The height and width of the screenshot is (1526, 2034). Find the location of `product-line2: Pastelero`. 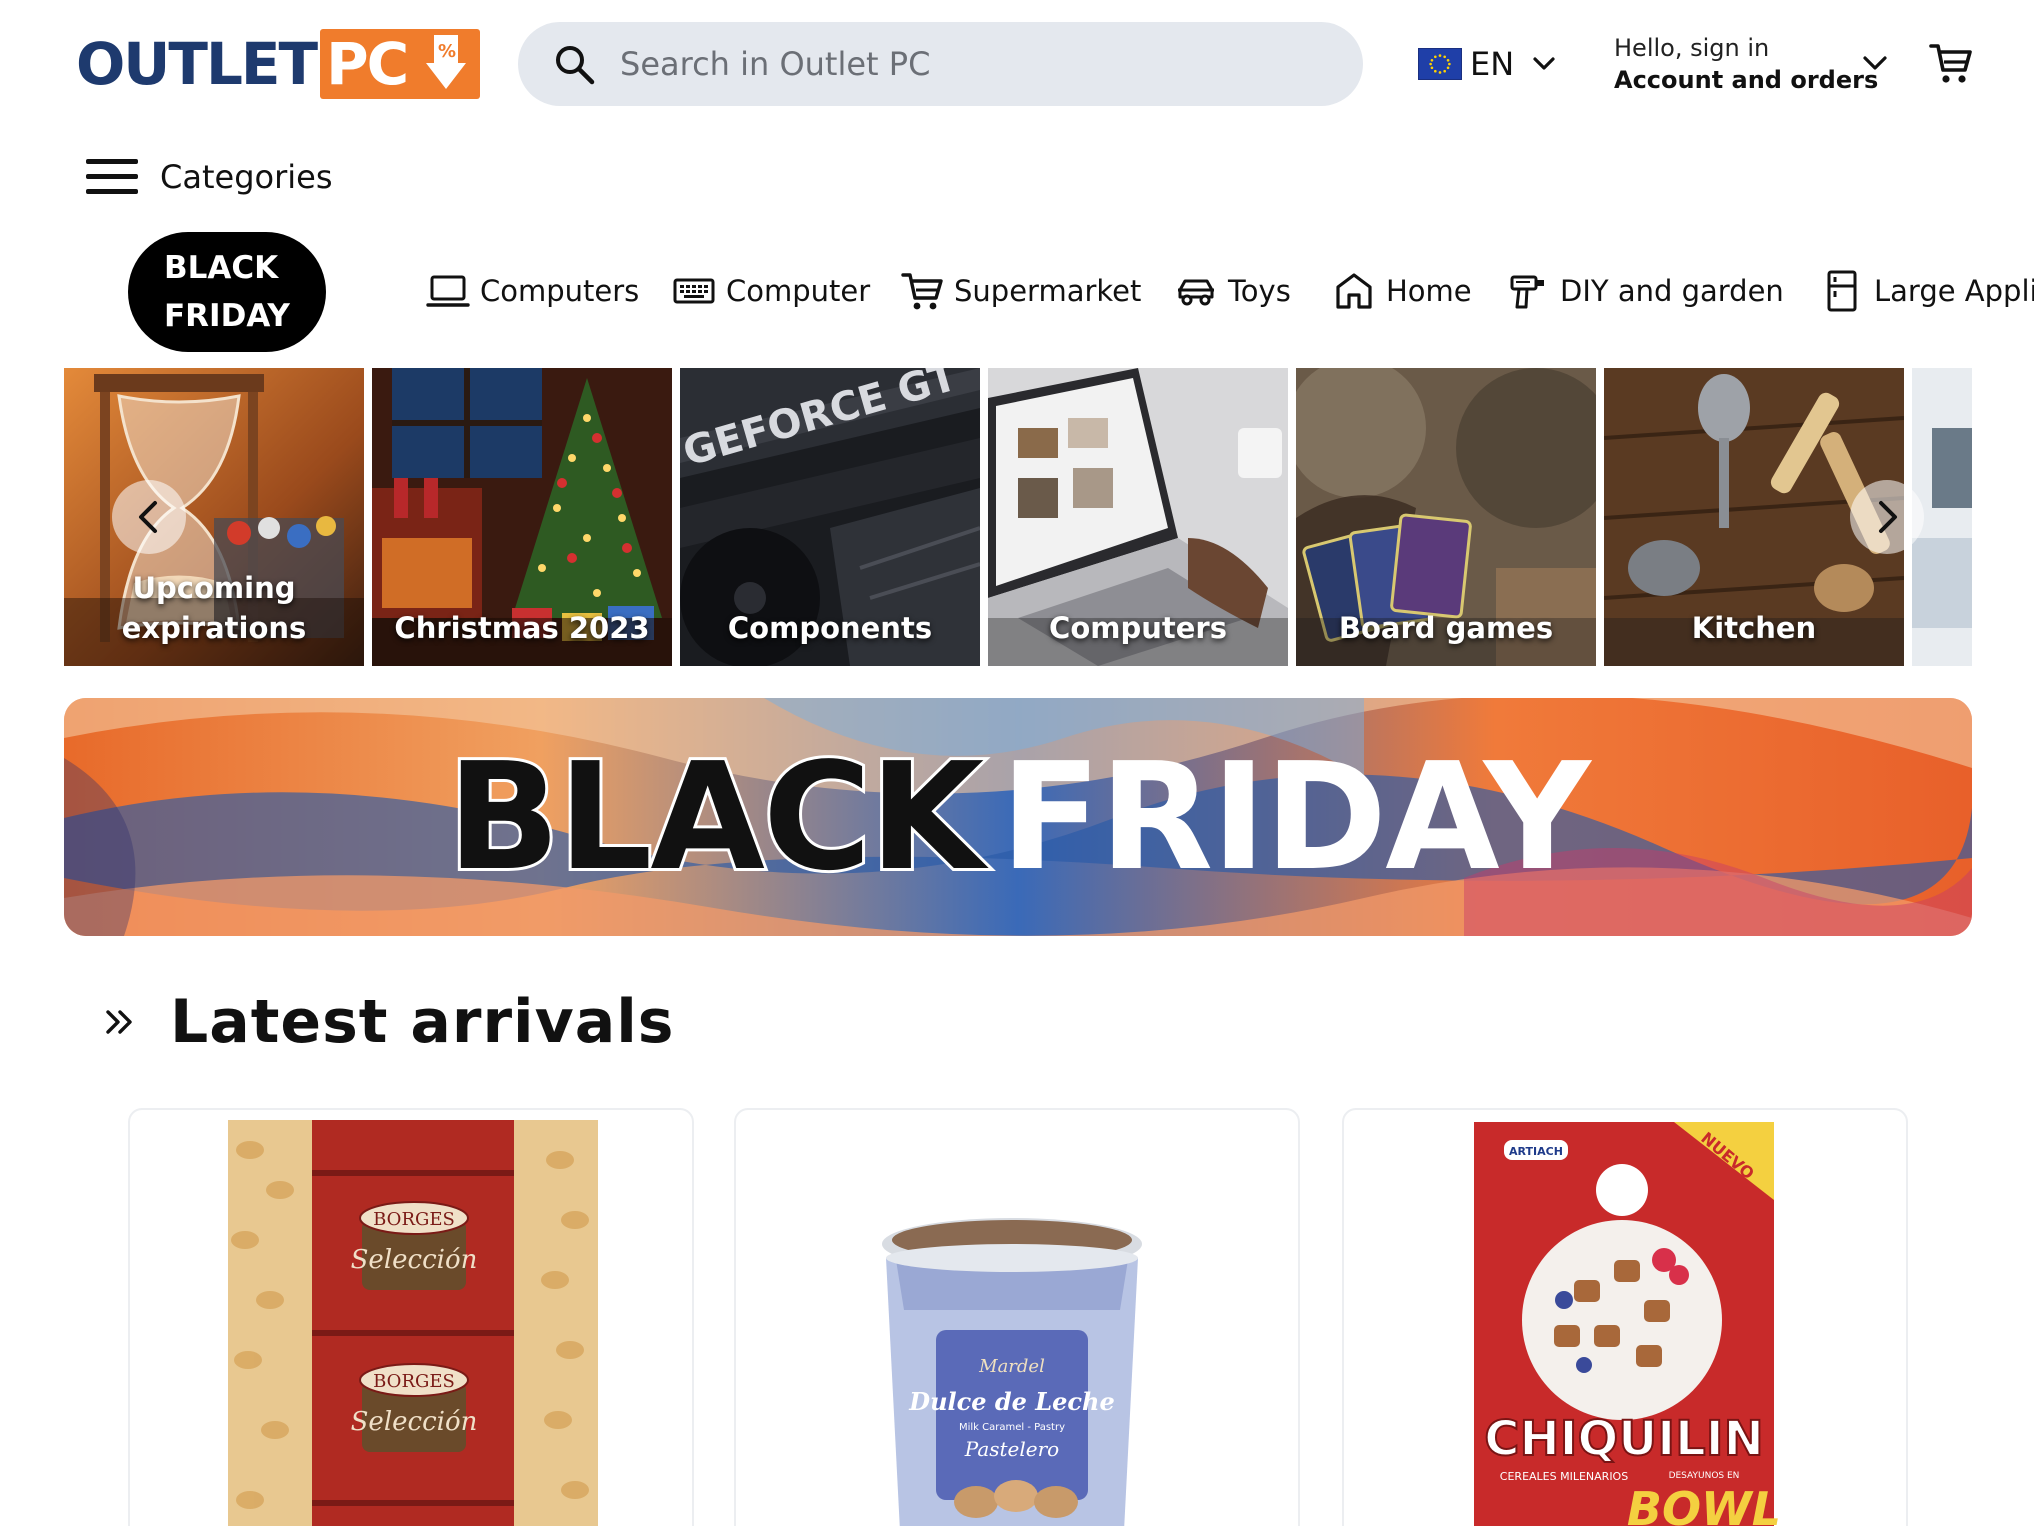

product-line2: Pastelero is located at coordinates (1011, 1449).